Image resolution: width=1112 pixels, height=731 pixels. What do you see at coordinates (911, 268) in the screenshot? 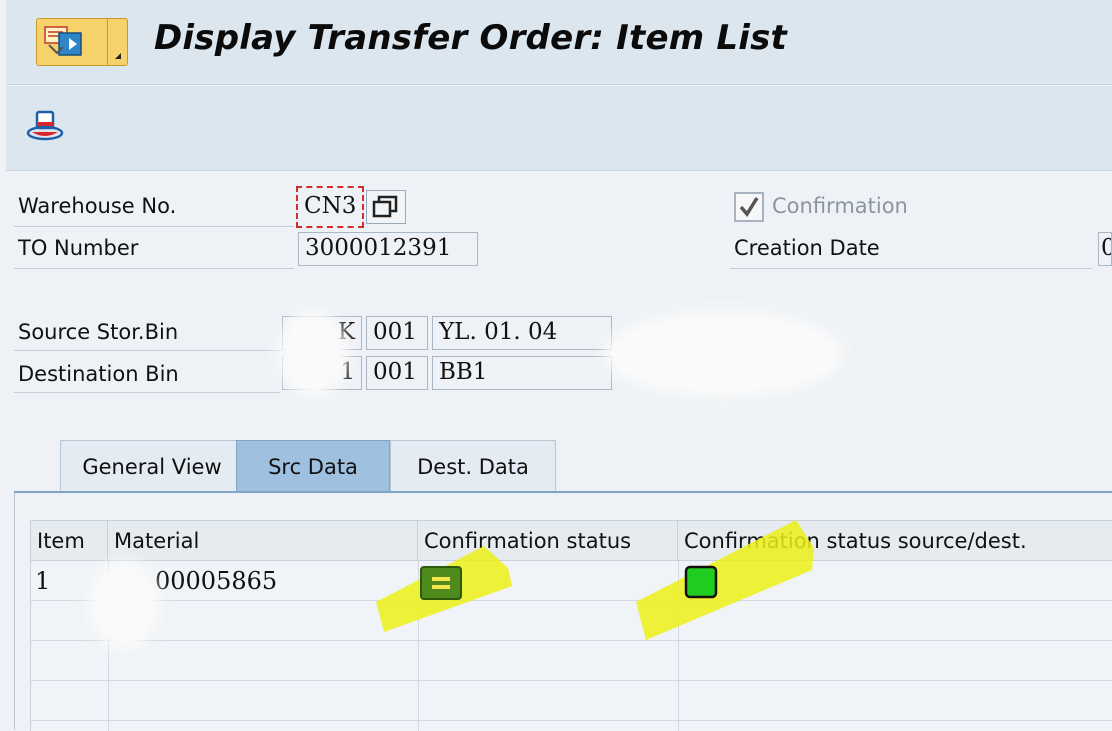
I see `creation-date-underline` at bounding box center [911, 268].